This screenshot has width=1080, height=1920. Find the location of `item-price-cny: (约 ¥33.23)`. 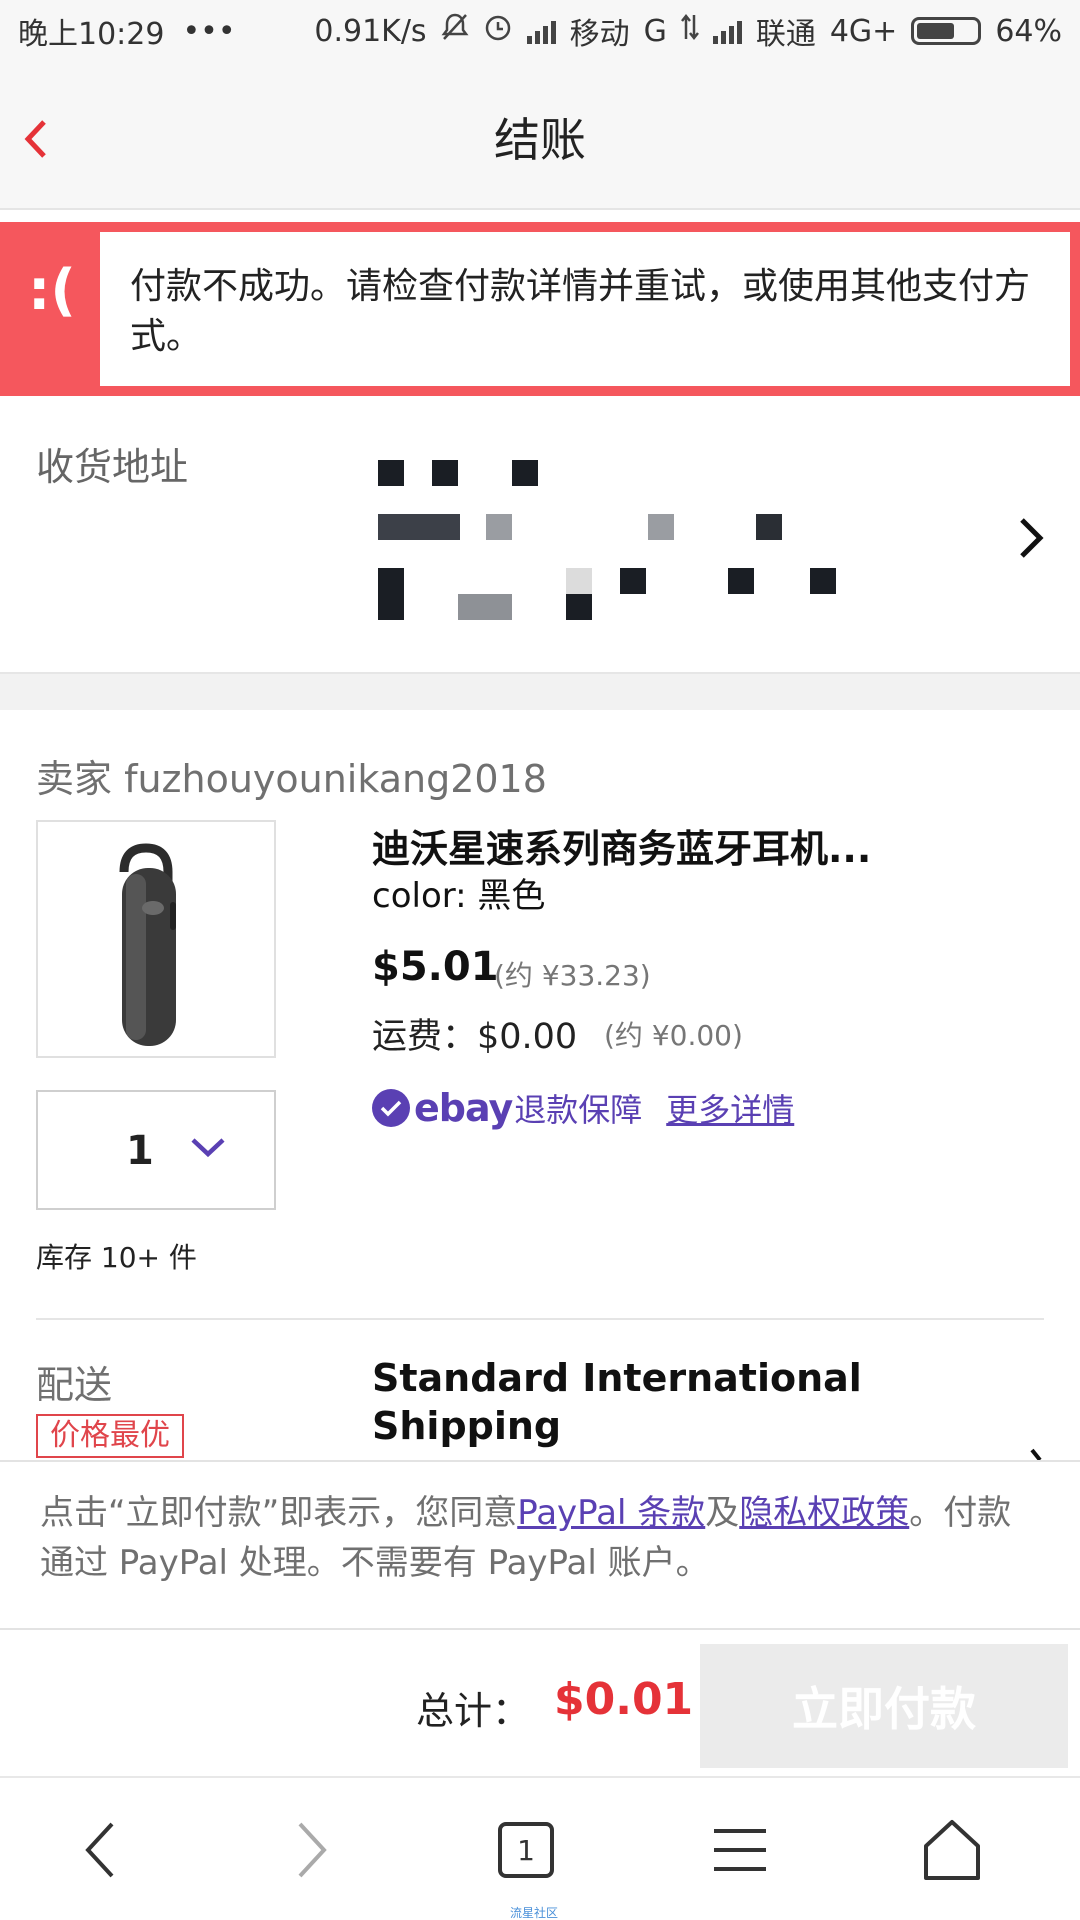

item-price-cny: (约 ¥33.23) is located at coordinates (572, 975).